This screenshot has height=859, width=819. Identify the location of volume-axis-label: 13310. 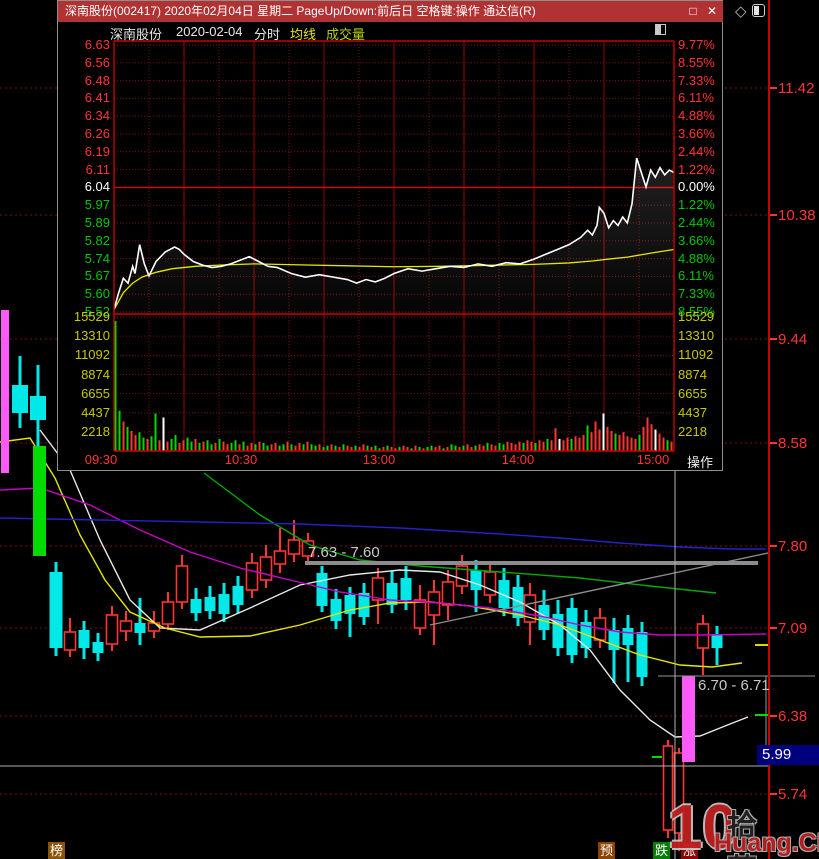
(696, 336).